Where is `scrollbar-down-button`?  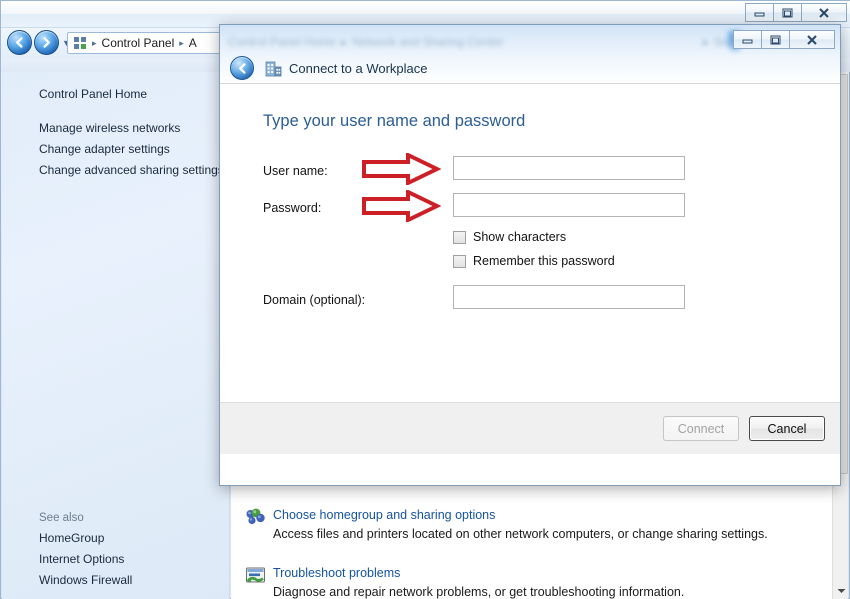
scrollbar-down-button is located at coordinates (841, 590).